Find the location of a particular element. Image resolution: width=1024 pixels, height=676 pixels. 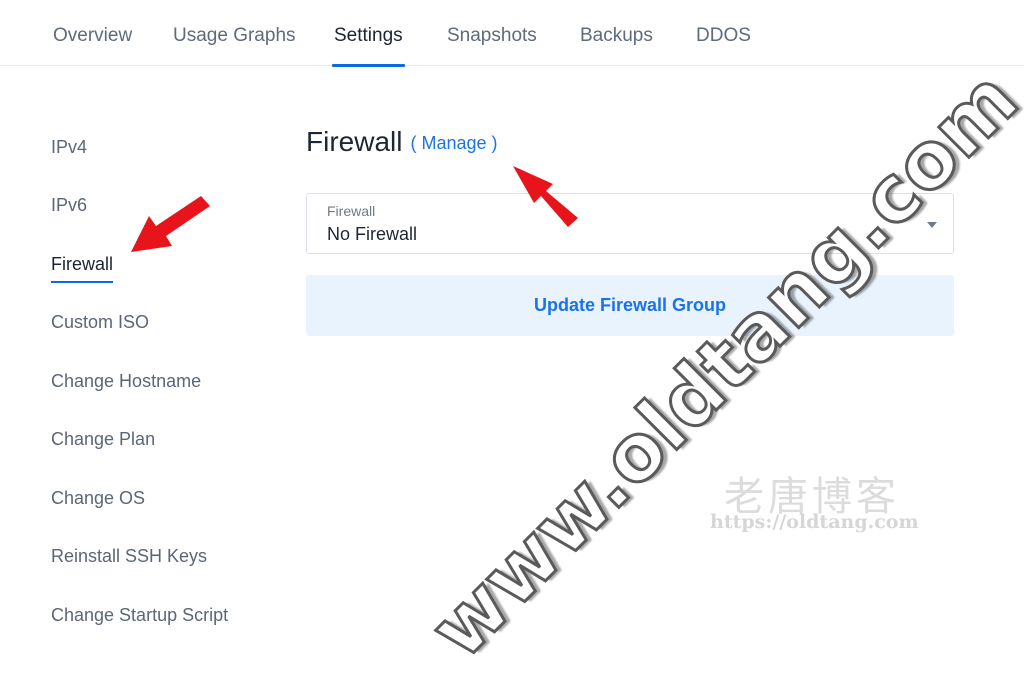

manage-link: ( Manage ) is located at coordinates (453, 143).